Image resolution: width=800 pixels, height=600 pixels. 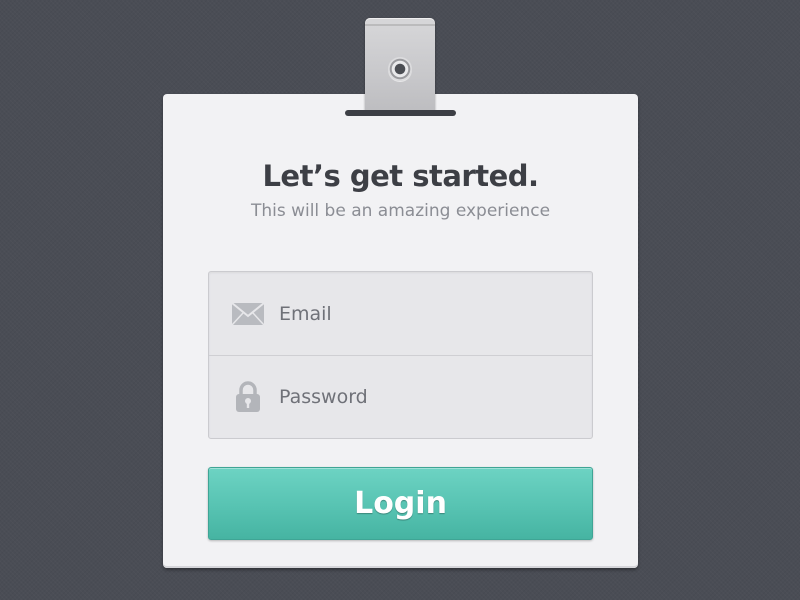 What do you see at coordinates (400, 69) in the screenshot?
I see `clip-eyelet-icon` at bounding box center [400, 69].